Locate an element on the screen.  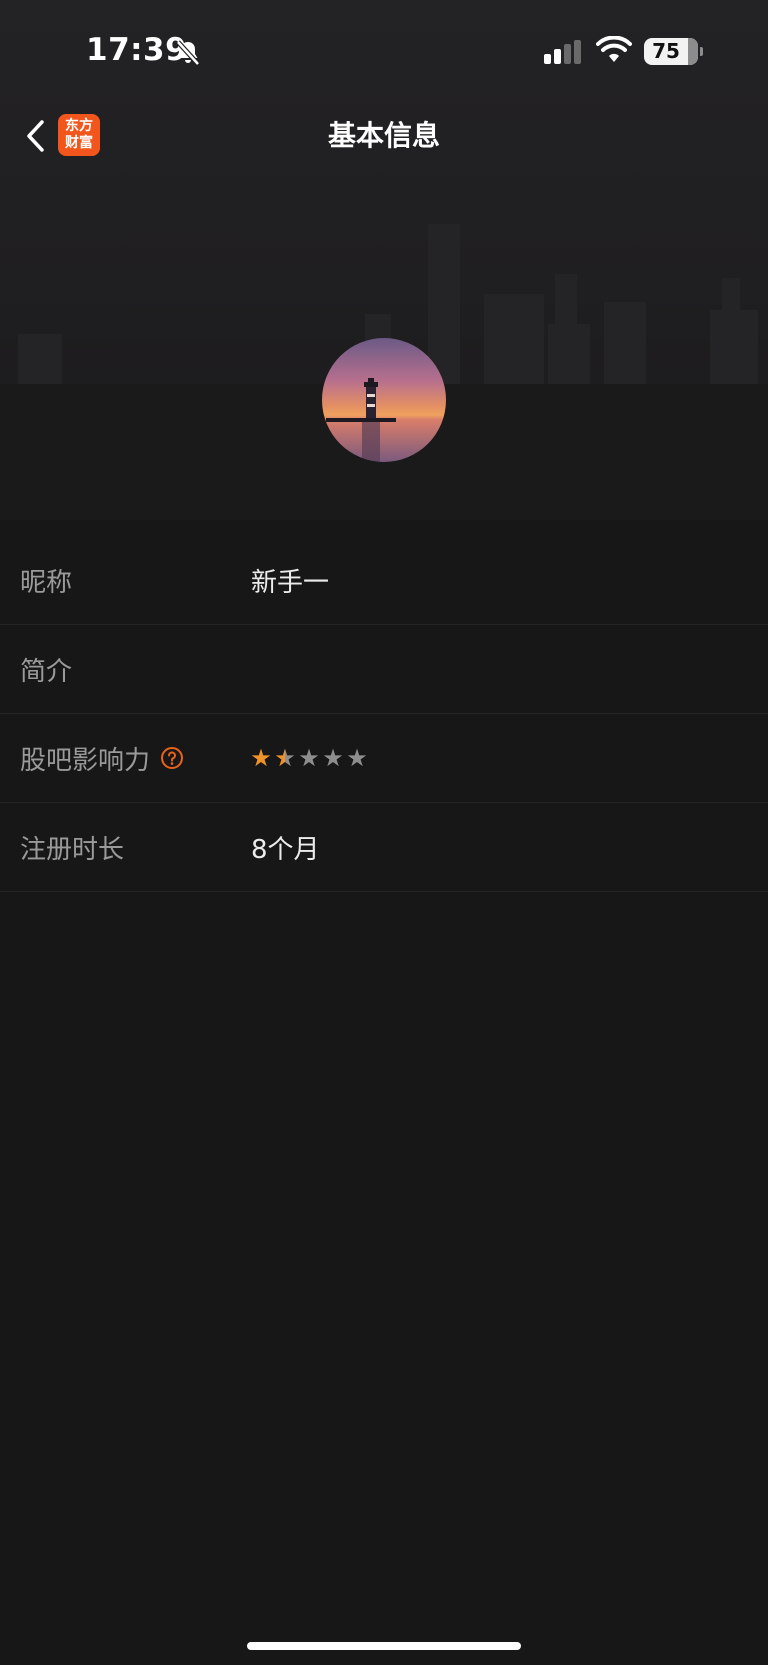
battery-icon: 75 is located at coordinates (673, 51).